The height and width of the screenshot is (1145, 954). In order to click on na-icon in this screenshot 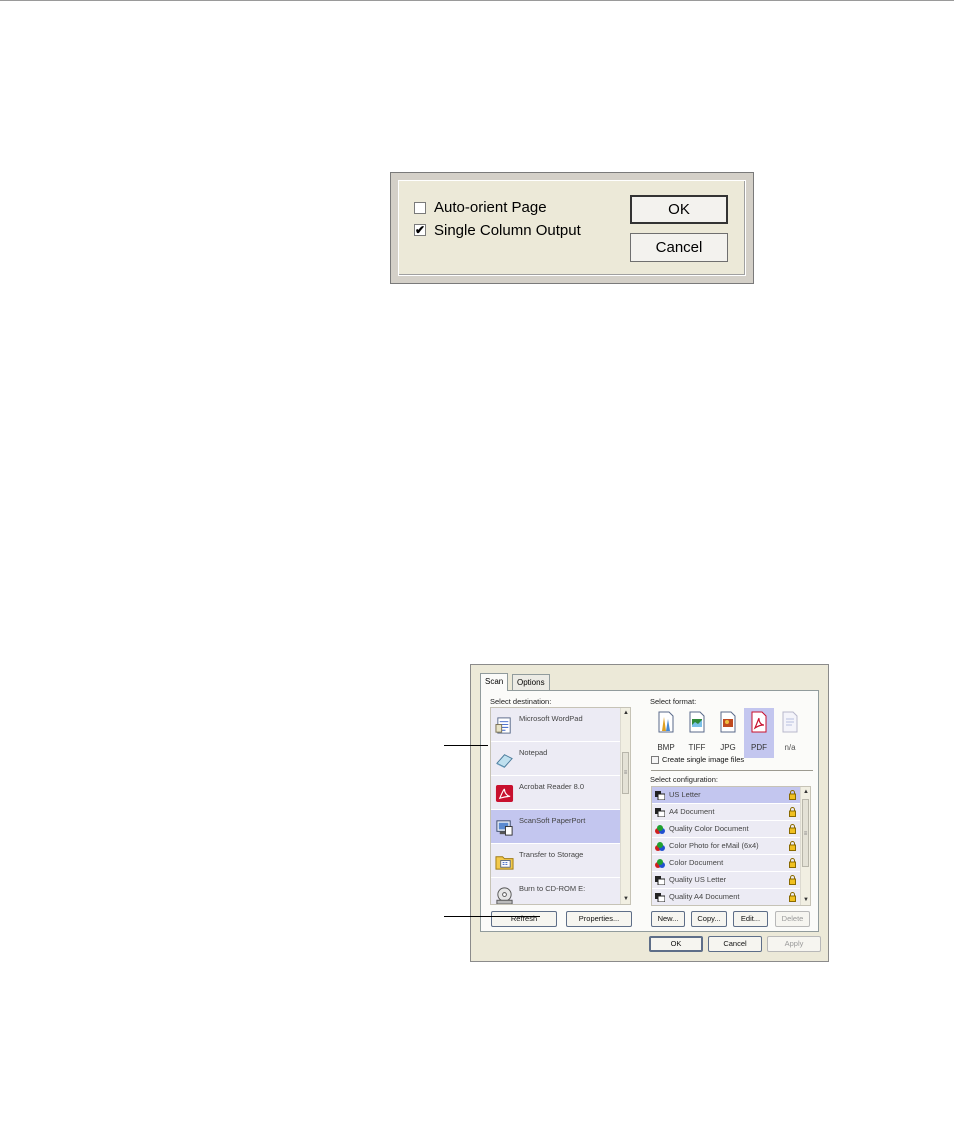, I will do `click(790, 722)`.